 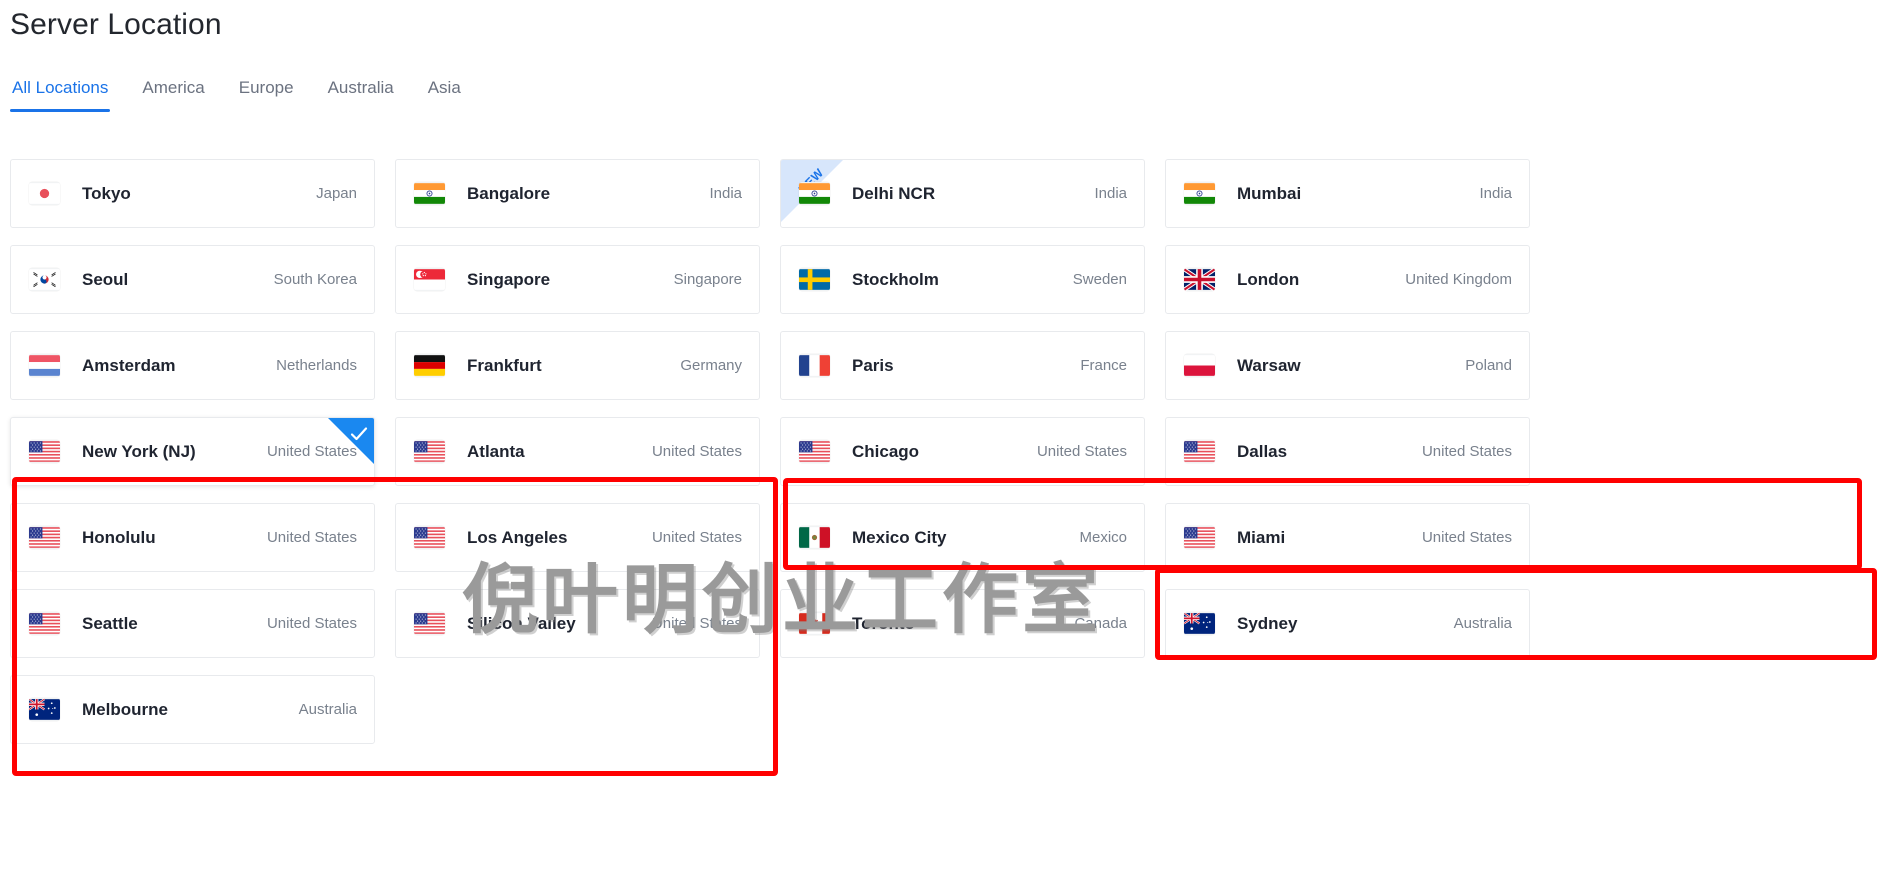 What do you see at coordinates (496, 451) in the screenshot?
I see `location-city-name: Atlanta` at bounding box center [496, 451].